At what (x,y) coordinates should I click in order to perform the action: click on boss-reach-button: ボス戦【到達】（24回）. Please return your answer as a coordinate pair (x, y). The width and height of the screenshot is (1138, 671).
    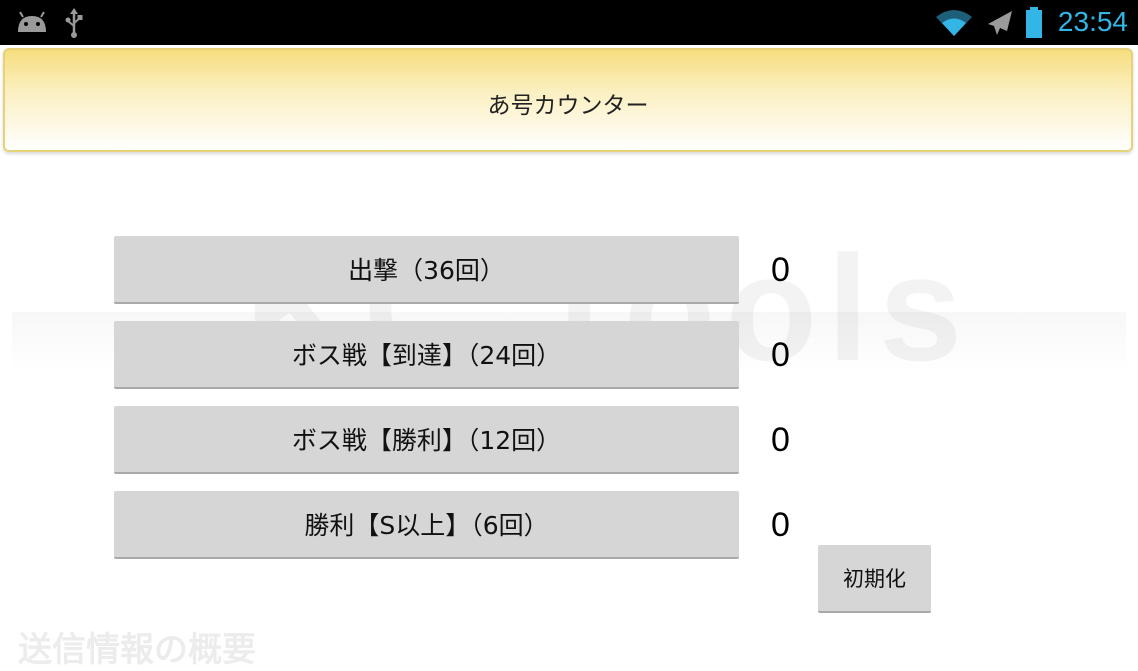
    Looking at the image, I should click on (426, 355).